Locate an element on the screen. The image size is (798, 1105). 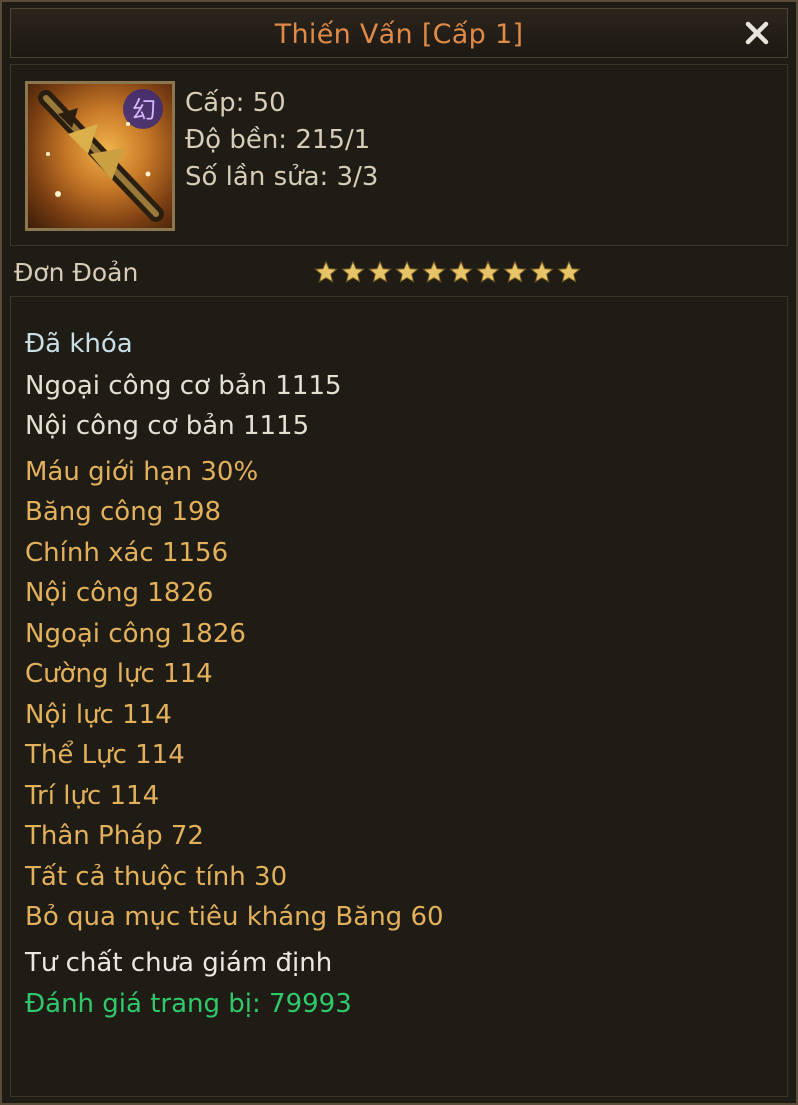
bonus-attribute: Thân Pháp 72 is located at coordinates (114, 836).